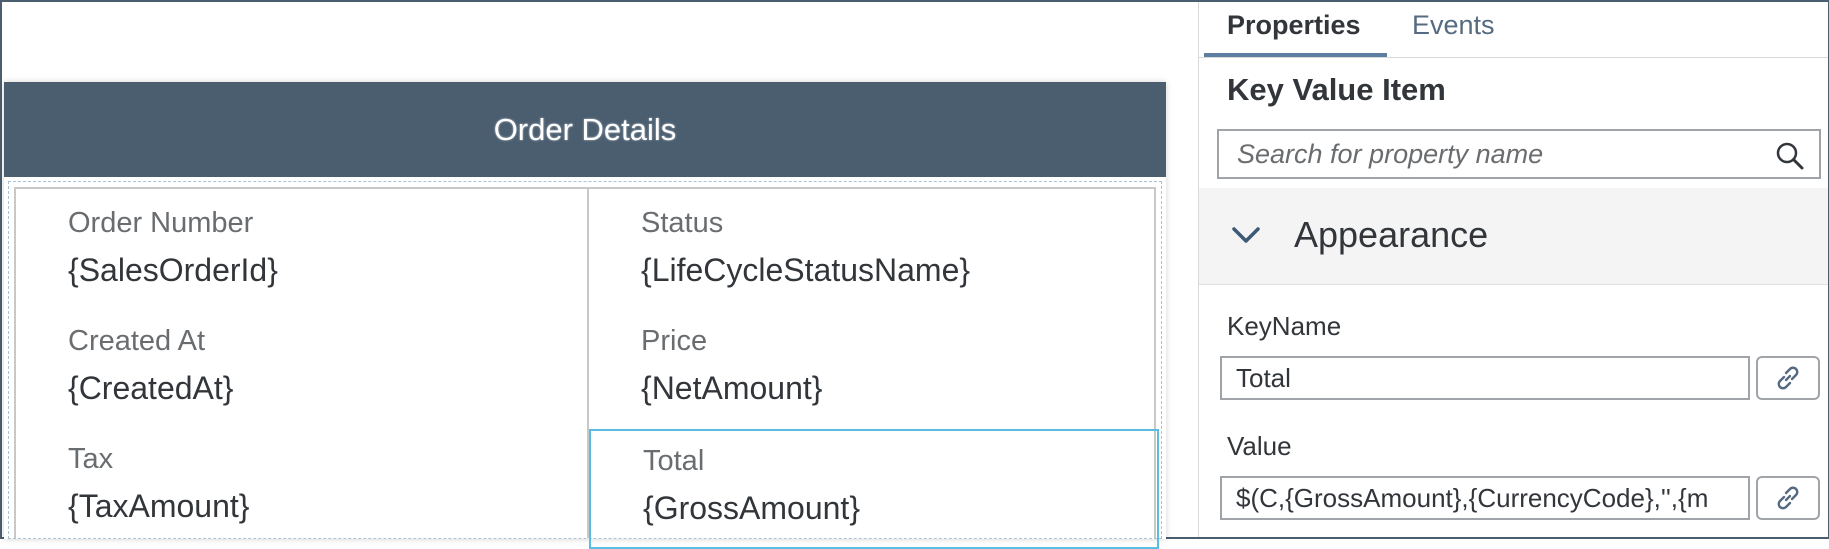 Image resolution: width=1829 pixels, height=549 pixels. Describe the element at coordinates (682, 223) in the screenshot. I see `item-key: Status` at that location.